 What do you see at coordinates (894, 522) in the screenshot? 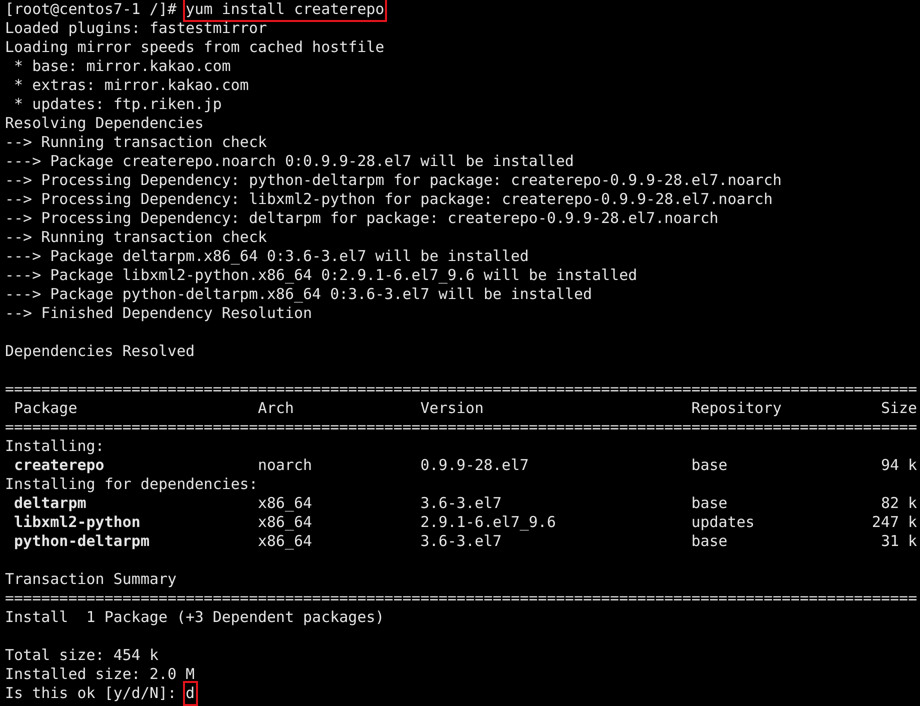
I see `table-cell-text: 247 k` at bounding box center [894, 522].